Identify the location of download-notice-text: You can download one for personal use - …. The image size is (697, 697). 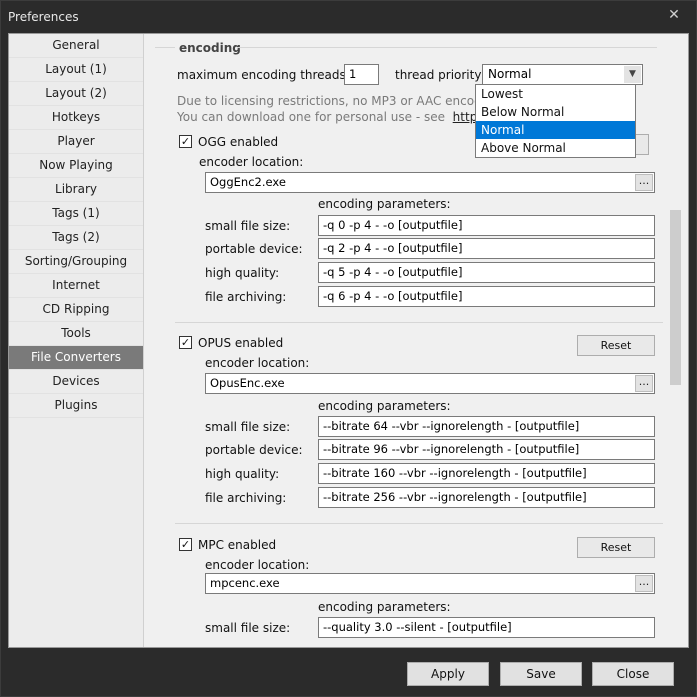
(311, 117).